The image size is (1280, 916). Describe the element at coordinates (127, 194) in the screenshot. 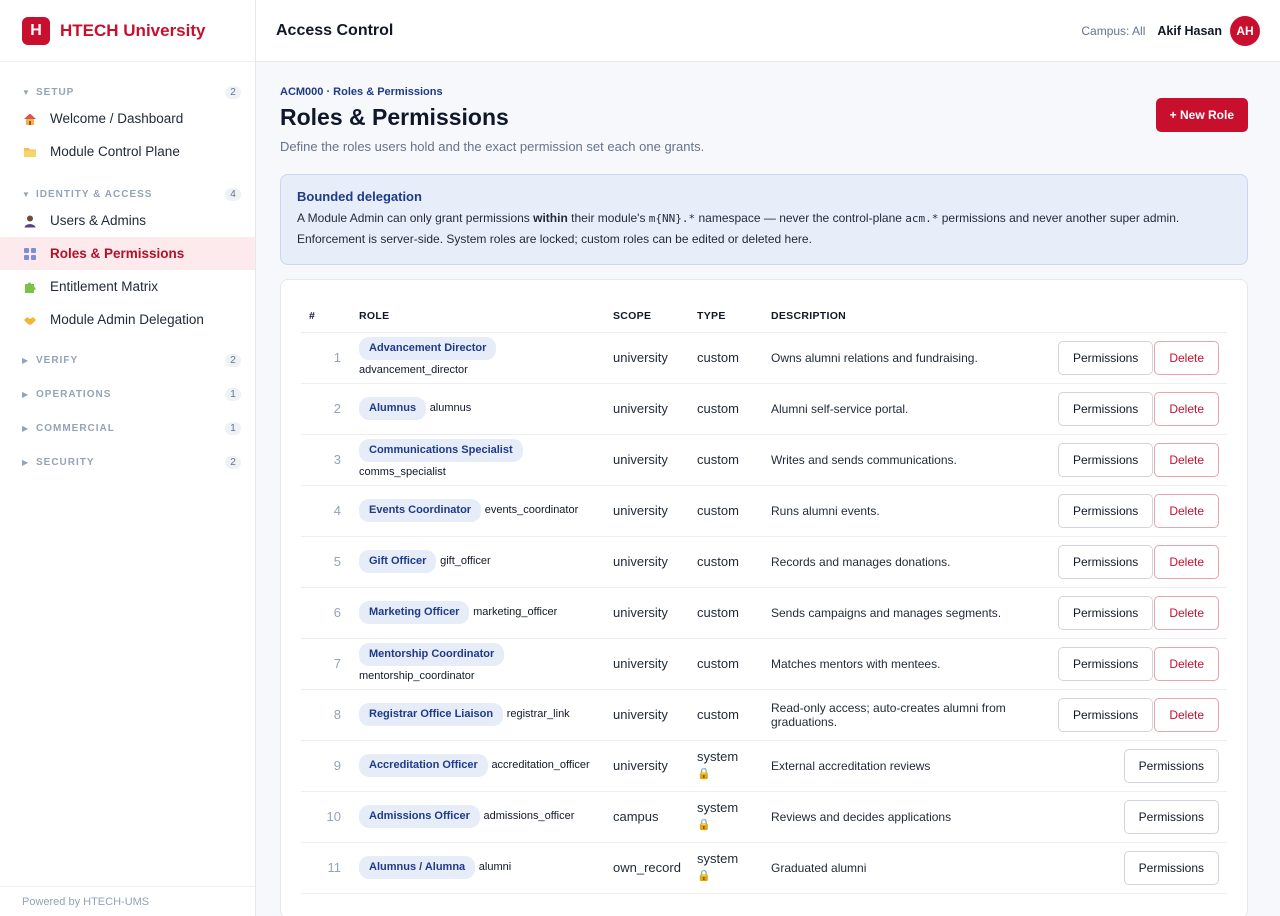

I see `nav-section-identity: ▼ IDENTITY & ACCESS 4` at that location.